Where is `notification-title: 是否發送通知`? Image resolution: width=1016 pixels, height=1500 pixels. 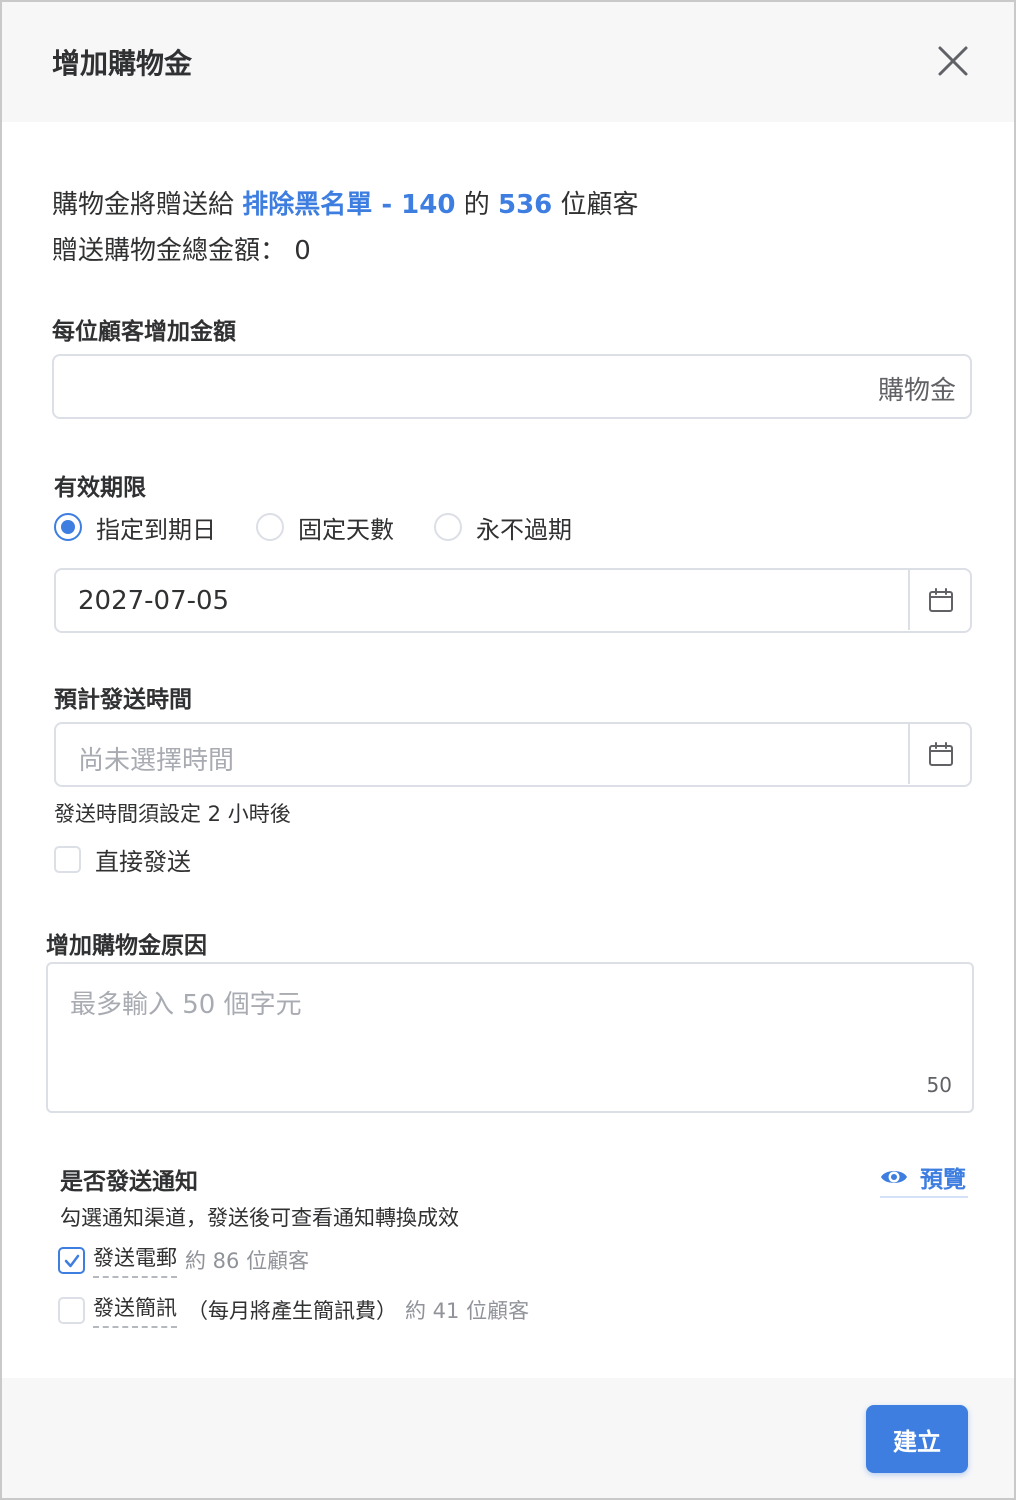 notification-title: 是否發送通知 is located at coordinates (129, 1182).